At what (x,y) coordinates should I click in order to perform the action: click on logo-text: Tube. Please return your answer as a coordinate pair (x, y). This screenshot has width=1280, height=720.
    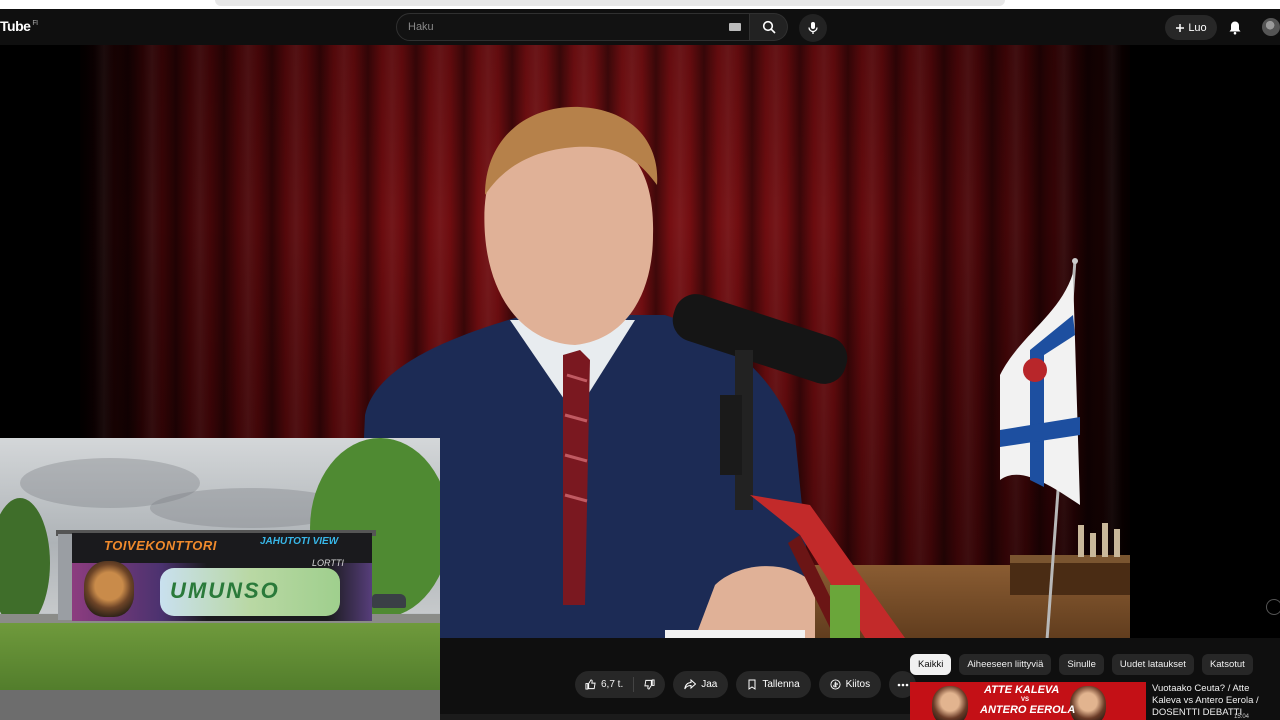
    Looking at the image, I should click on (15, 26).